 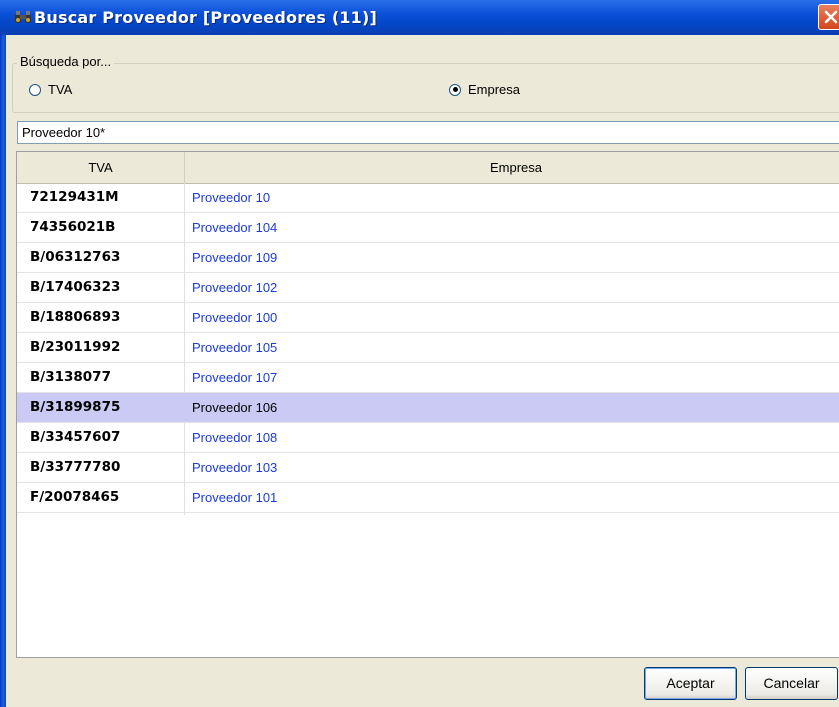 I want to click on cell-empresa: Proveedor 109, so click(x=235, y=257).